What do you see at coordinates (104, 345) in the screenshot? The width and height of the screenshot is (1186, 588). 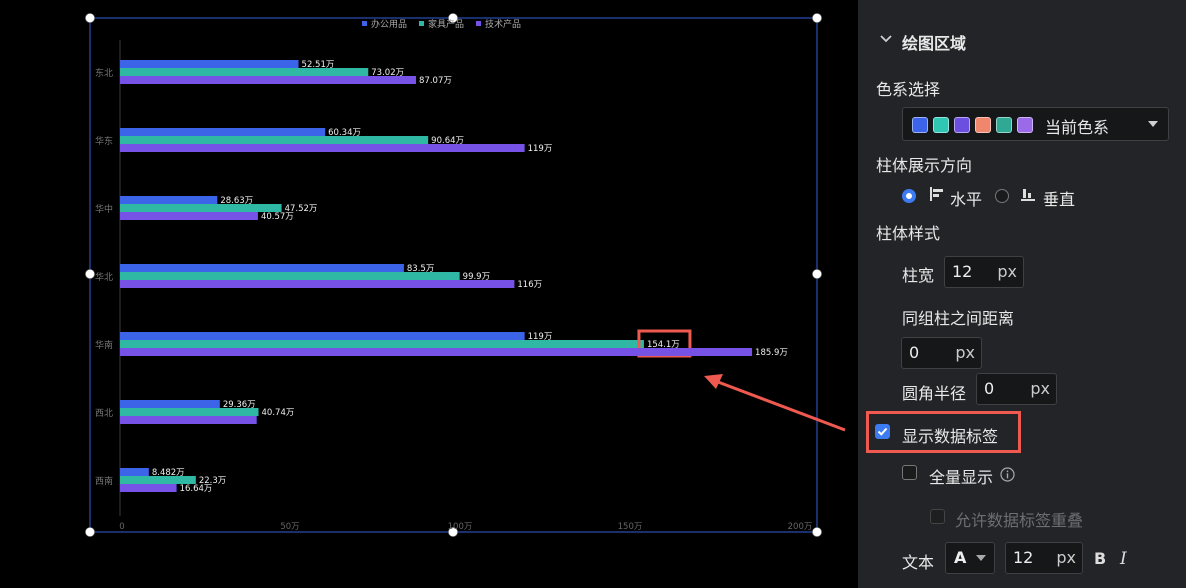 I see `y-category-label: 华南` at bounding box center [104, 345].